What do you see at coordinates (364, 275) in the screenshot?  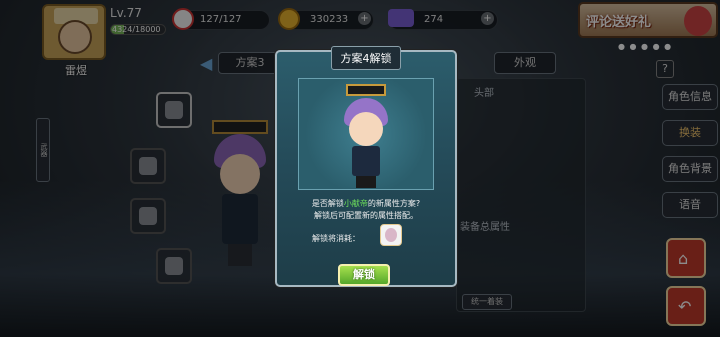 I see `unlock-button: 解锁` at bounding box center [364, 275].